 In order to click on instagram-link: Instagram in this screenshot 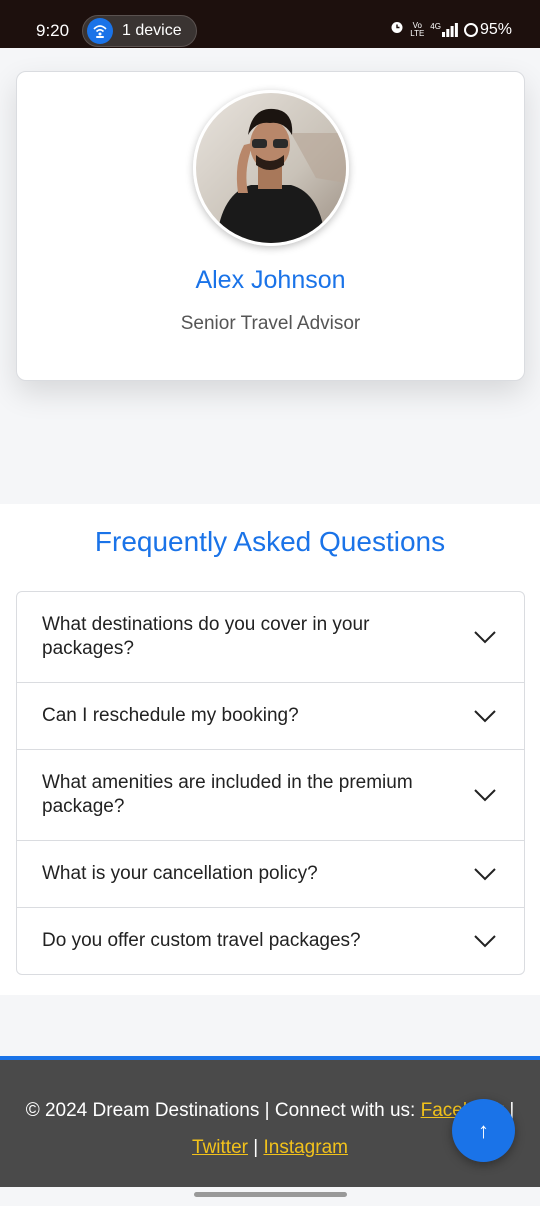, I will do `click(305, 1147)`.